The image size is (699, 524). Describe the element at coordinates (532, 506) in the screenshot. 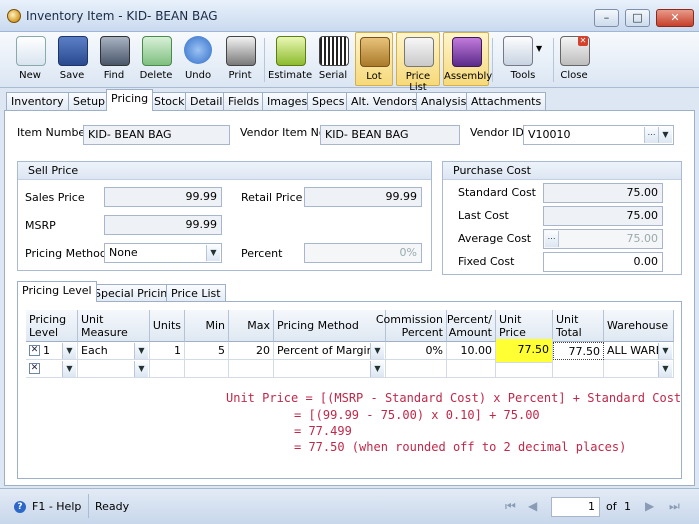

I see `previous-page-icon: ◀` at that location.